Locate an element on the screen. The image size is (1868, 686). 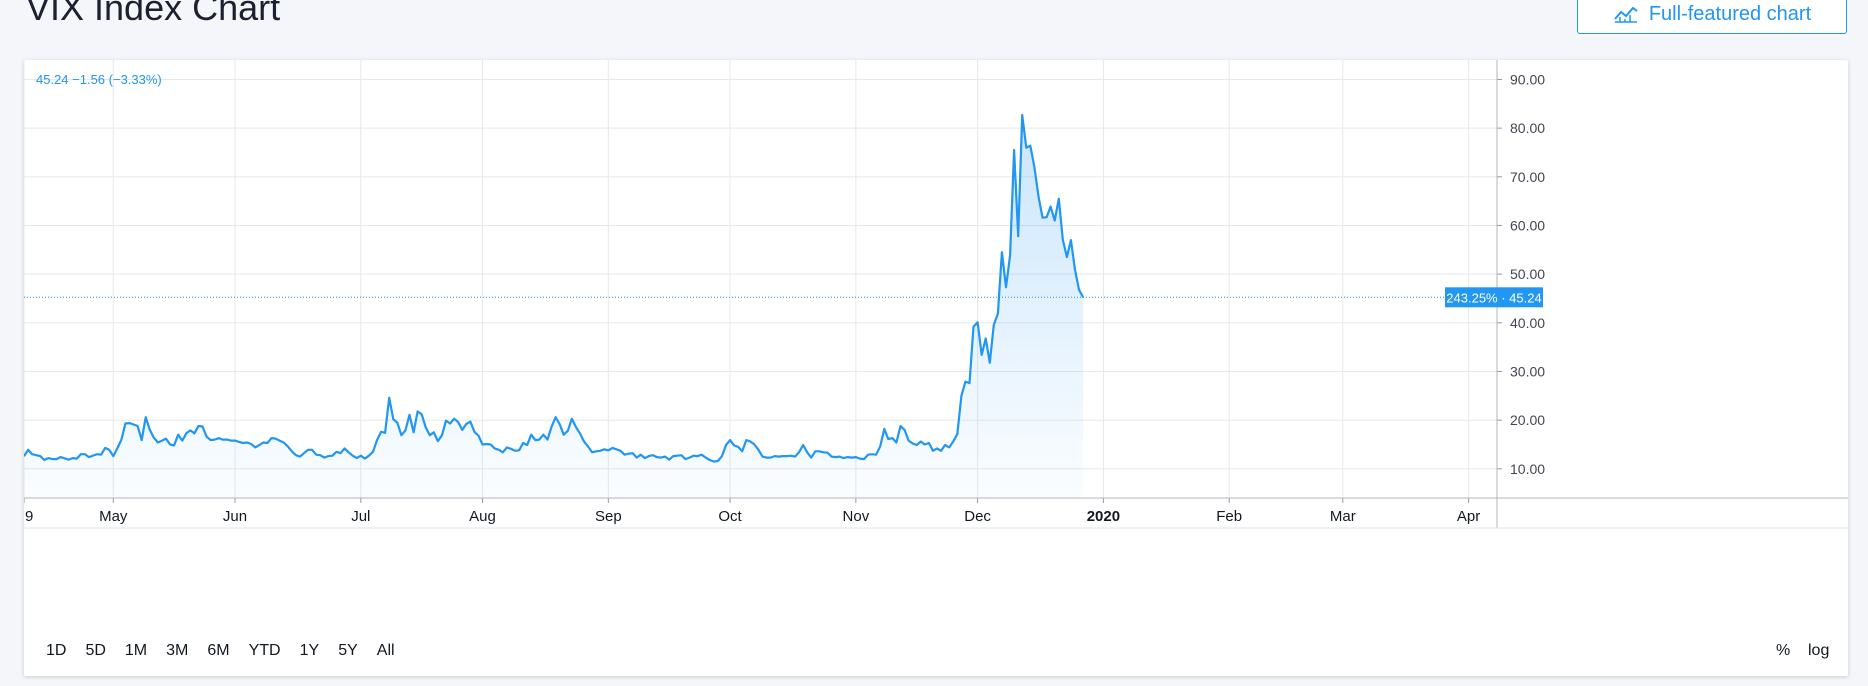
range-1d-button: 1D is located at coordinates (60, 651).